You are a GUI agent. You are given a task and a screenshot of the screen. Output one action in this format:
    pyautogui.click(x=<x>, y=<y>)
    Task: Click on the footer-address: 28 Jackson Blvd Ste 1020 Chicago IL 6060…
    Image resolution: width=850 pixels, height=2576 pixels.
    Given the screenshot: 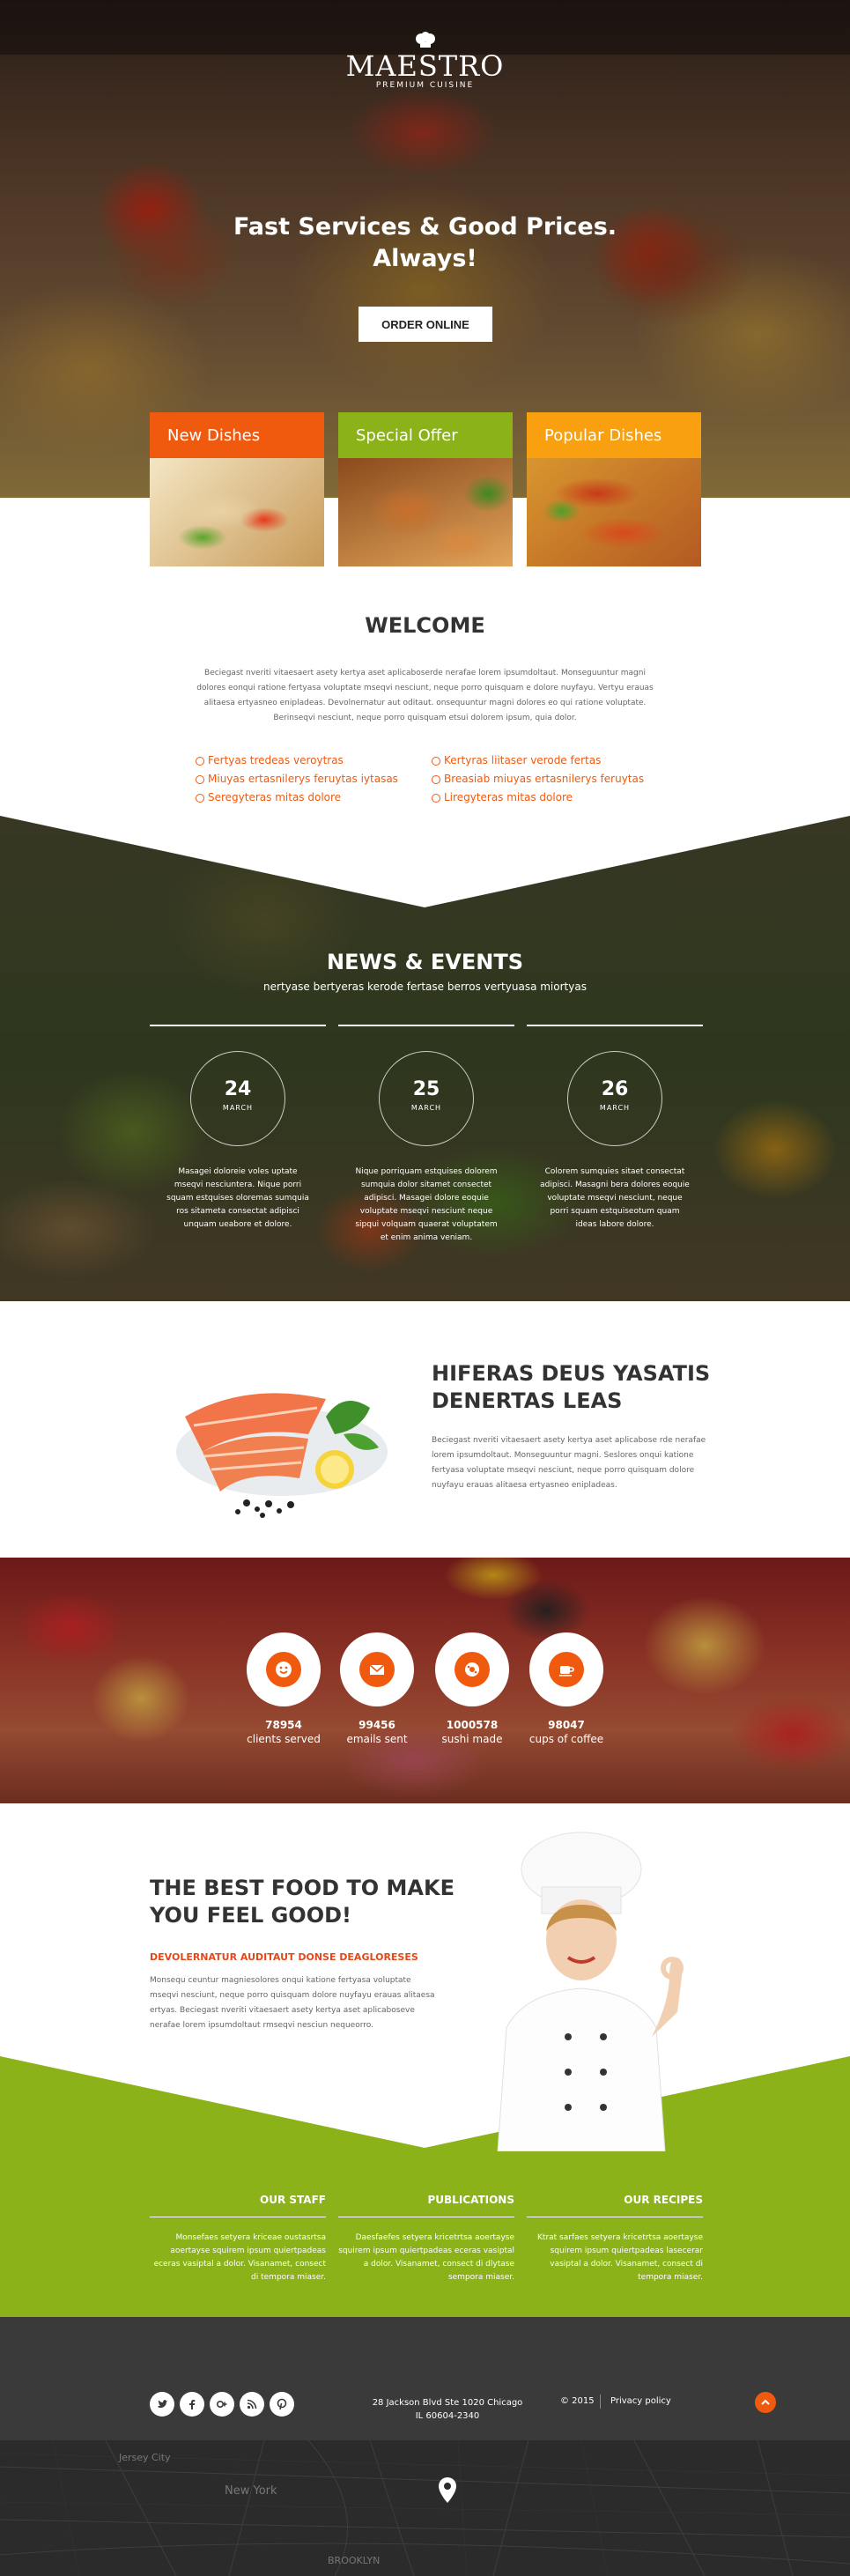 What is the action you would take?
    pyautogui.click(x=447, y=2409)
    